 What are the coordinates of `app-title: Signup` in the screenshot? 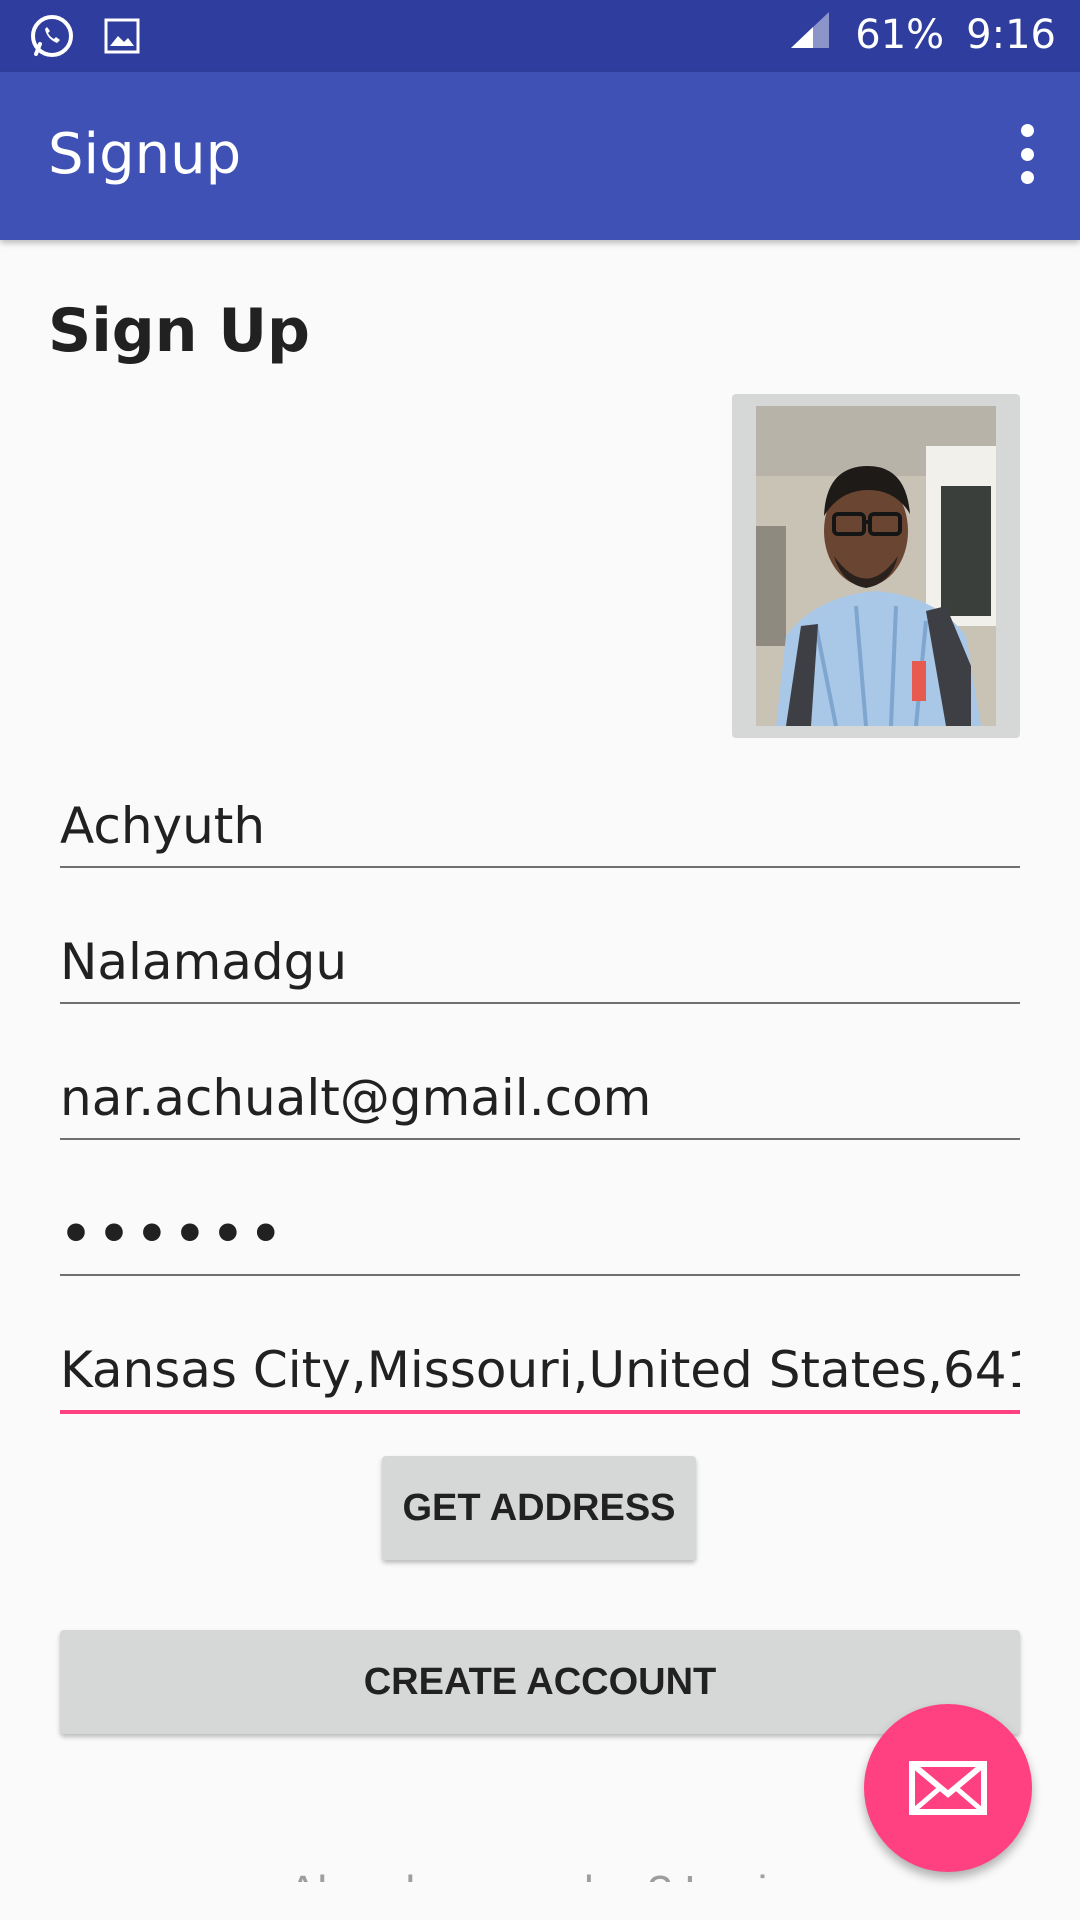 It's located at (145, 154).